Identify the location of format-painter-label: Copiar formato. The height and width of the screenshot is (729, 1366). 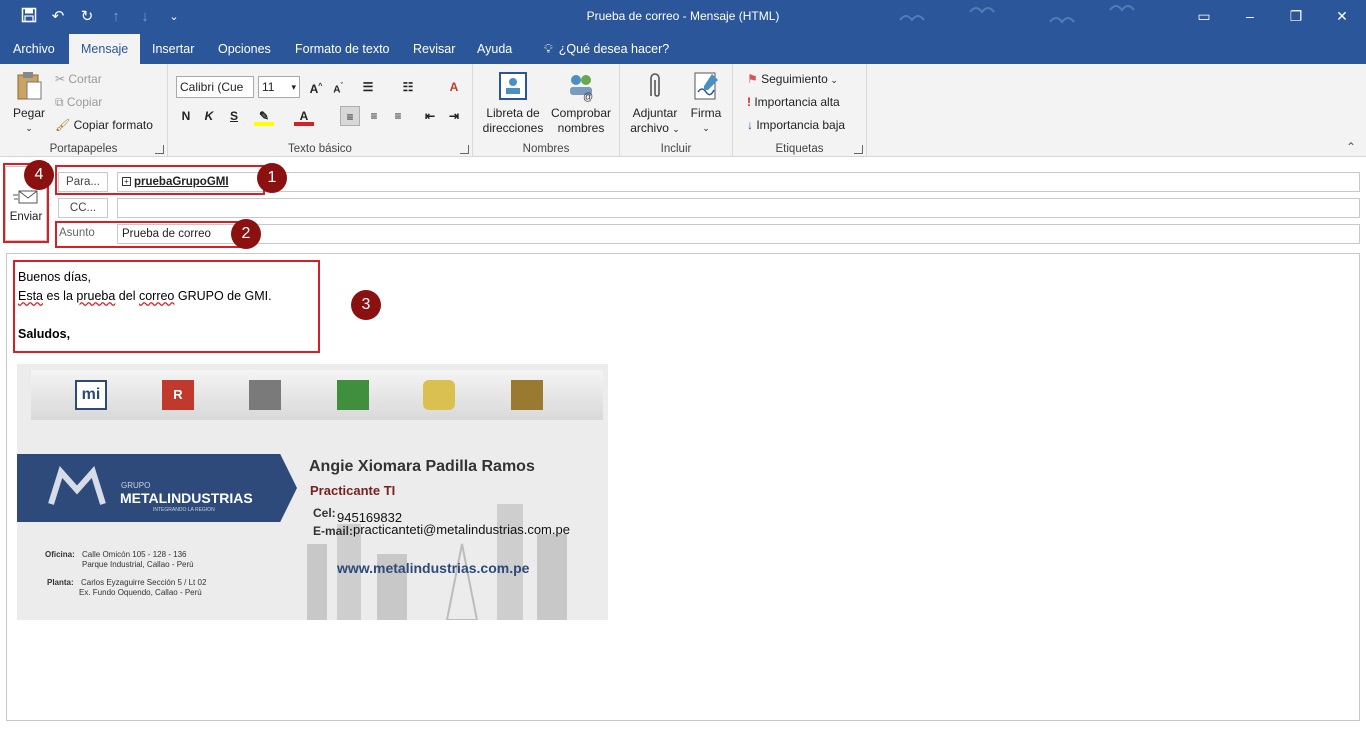
(113, 125).